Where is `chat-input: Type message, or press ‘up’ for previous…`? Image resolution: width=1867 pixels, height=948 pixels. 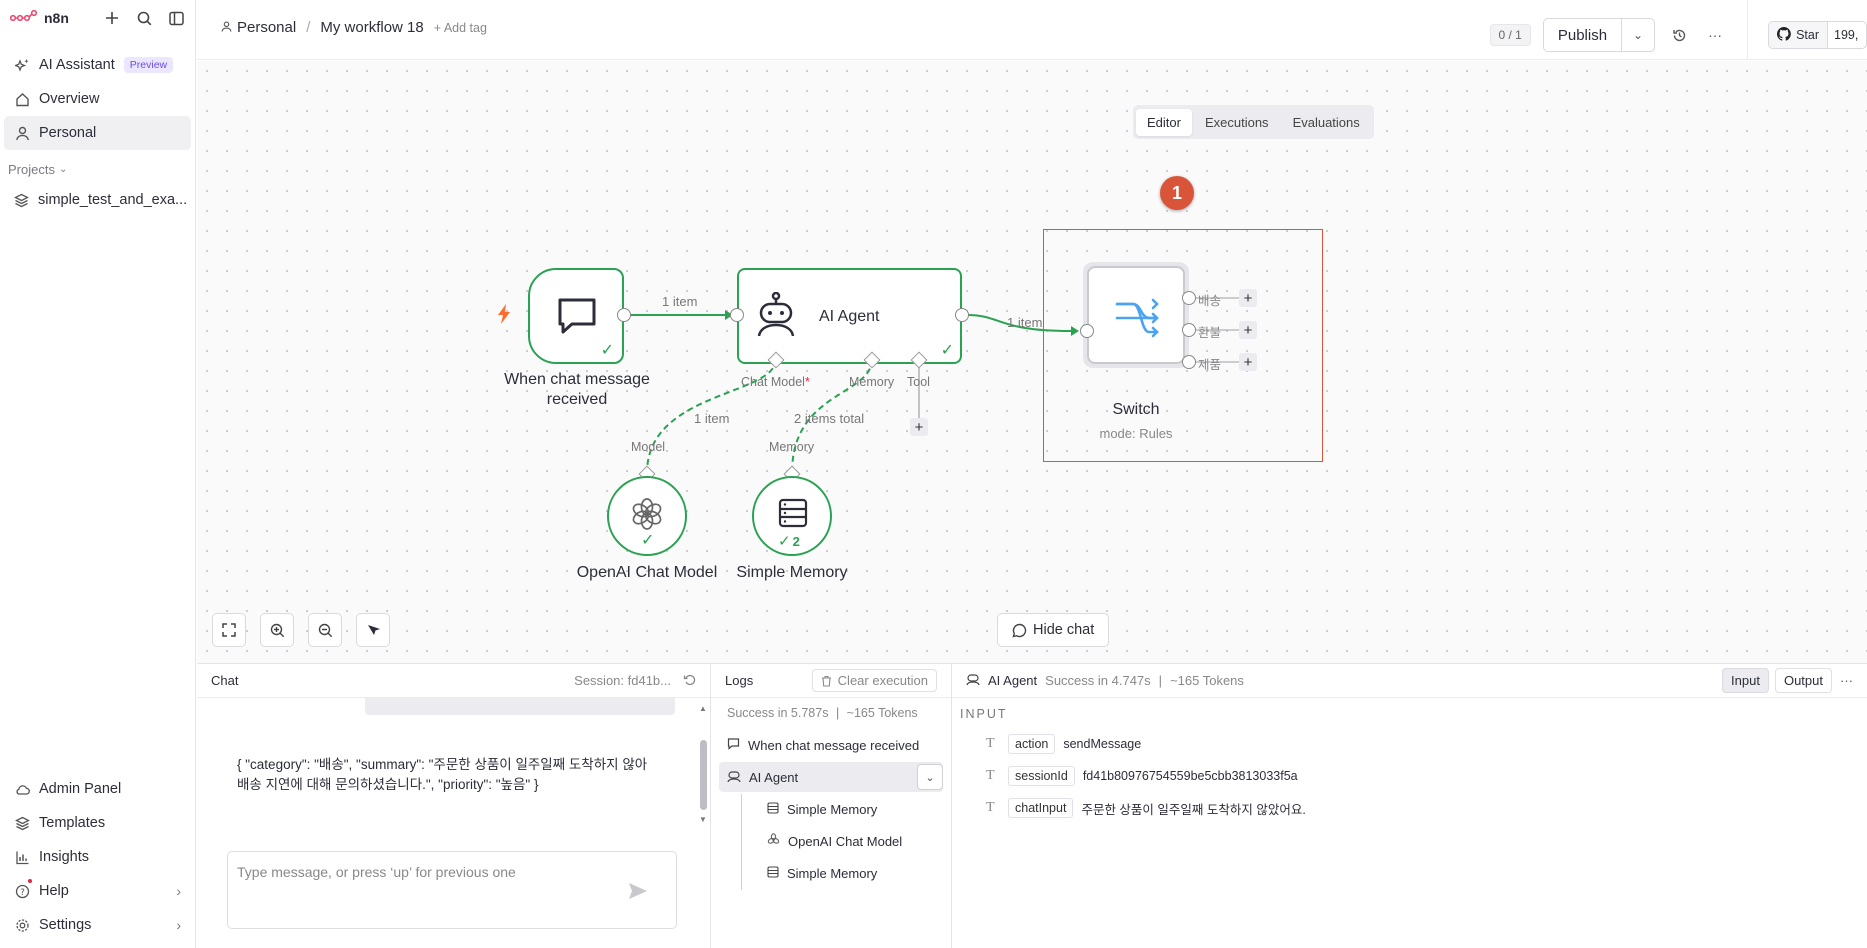 chat-input: Type message, or press ‘up’ for previous… is located at coordinates (452, 890).